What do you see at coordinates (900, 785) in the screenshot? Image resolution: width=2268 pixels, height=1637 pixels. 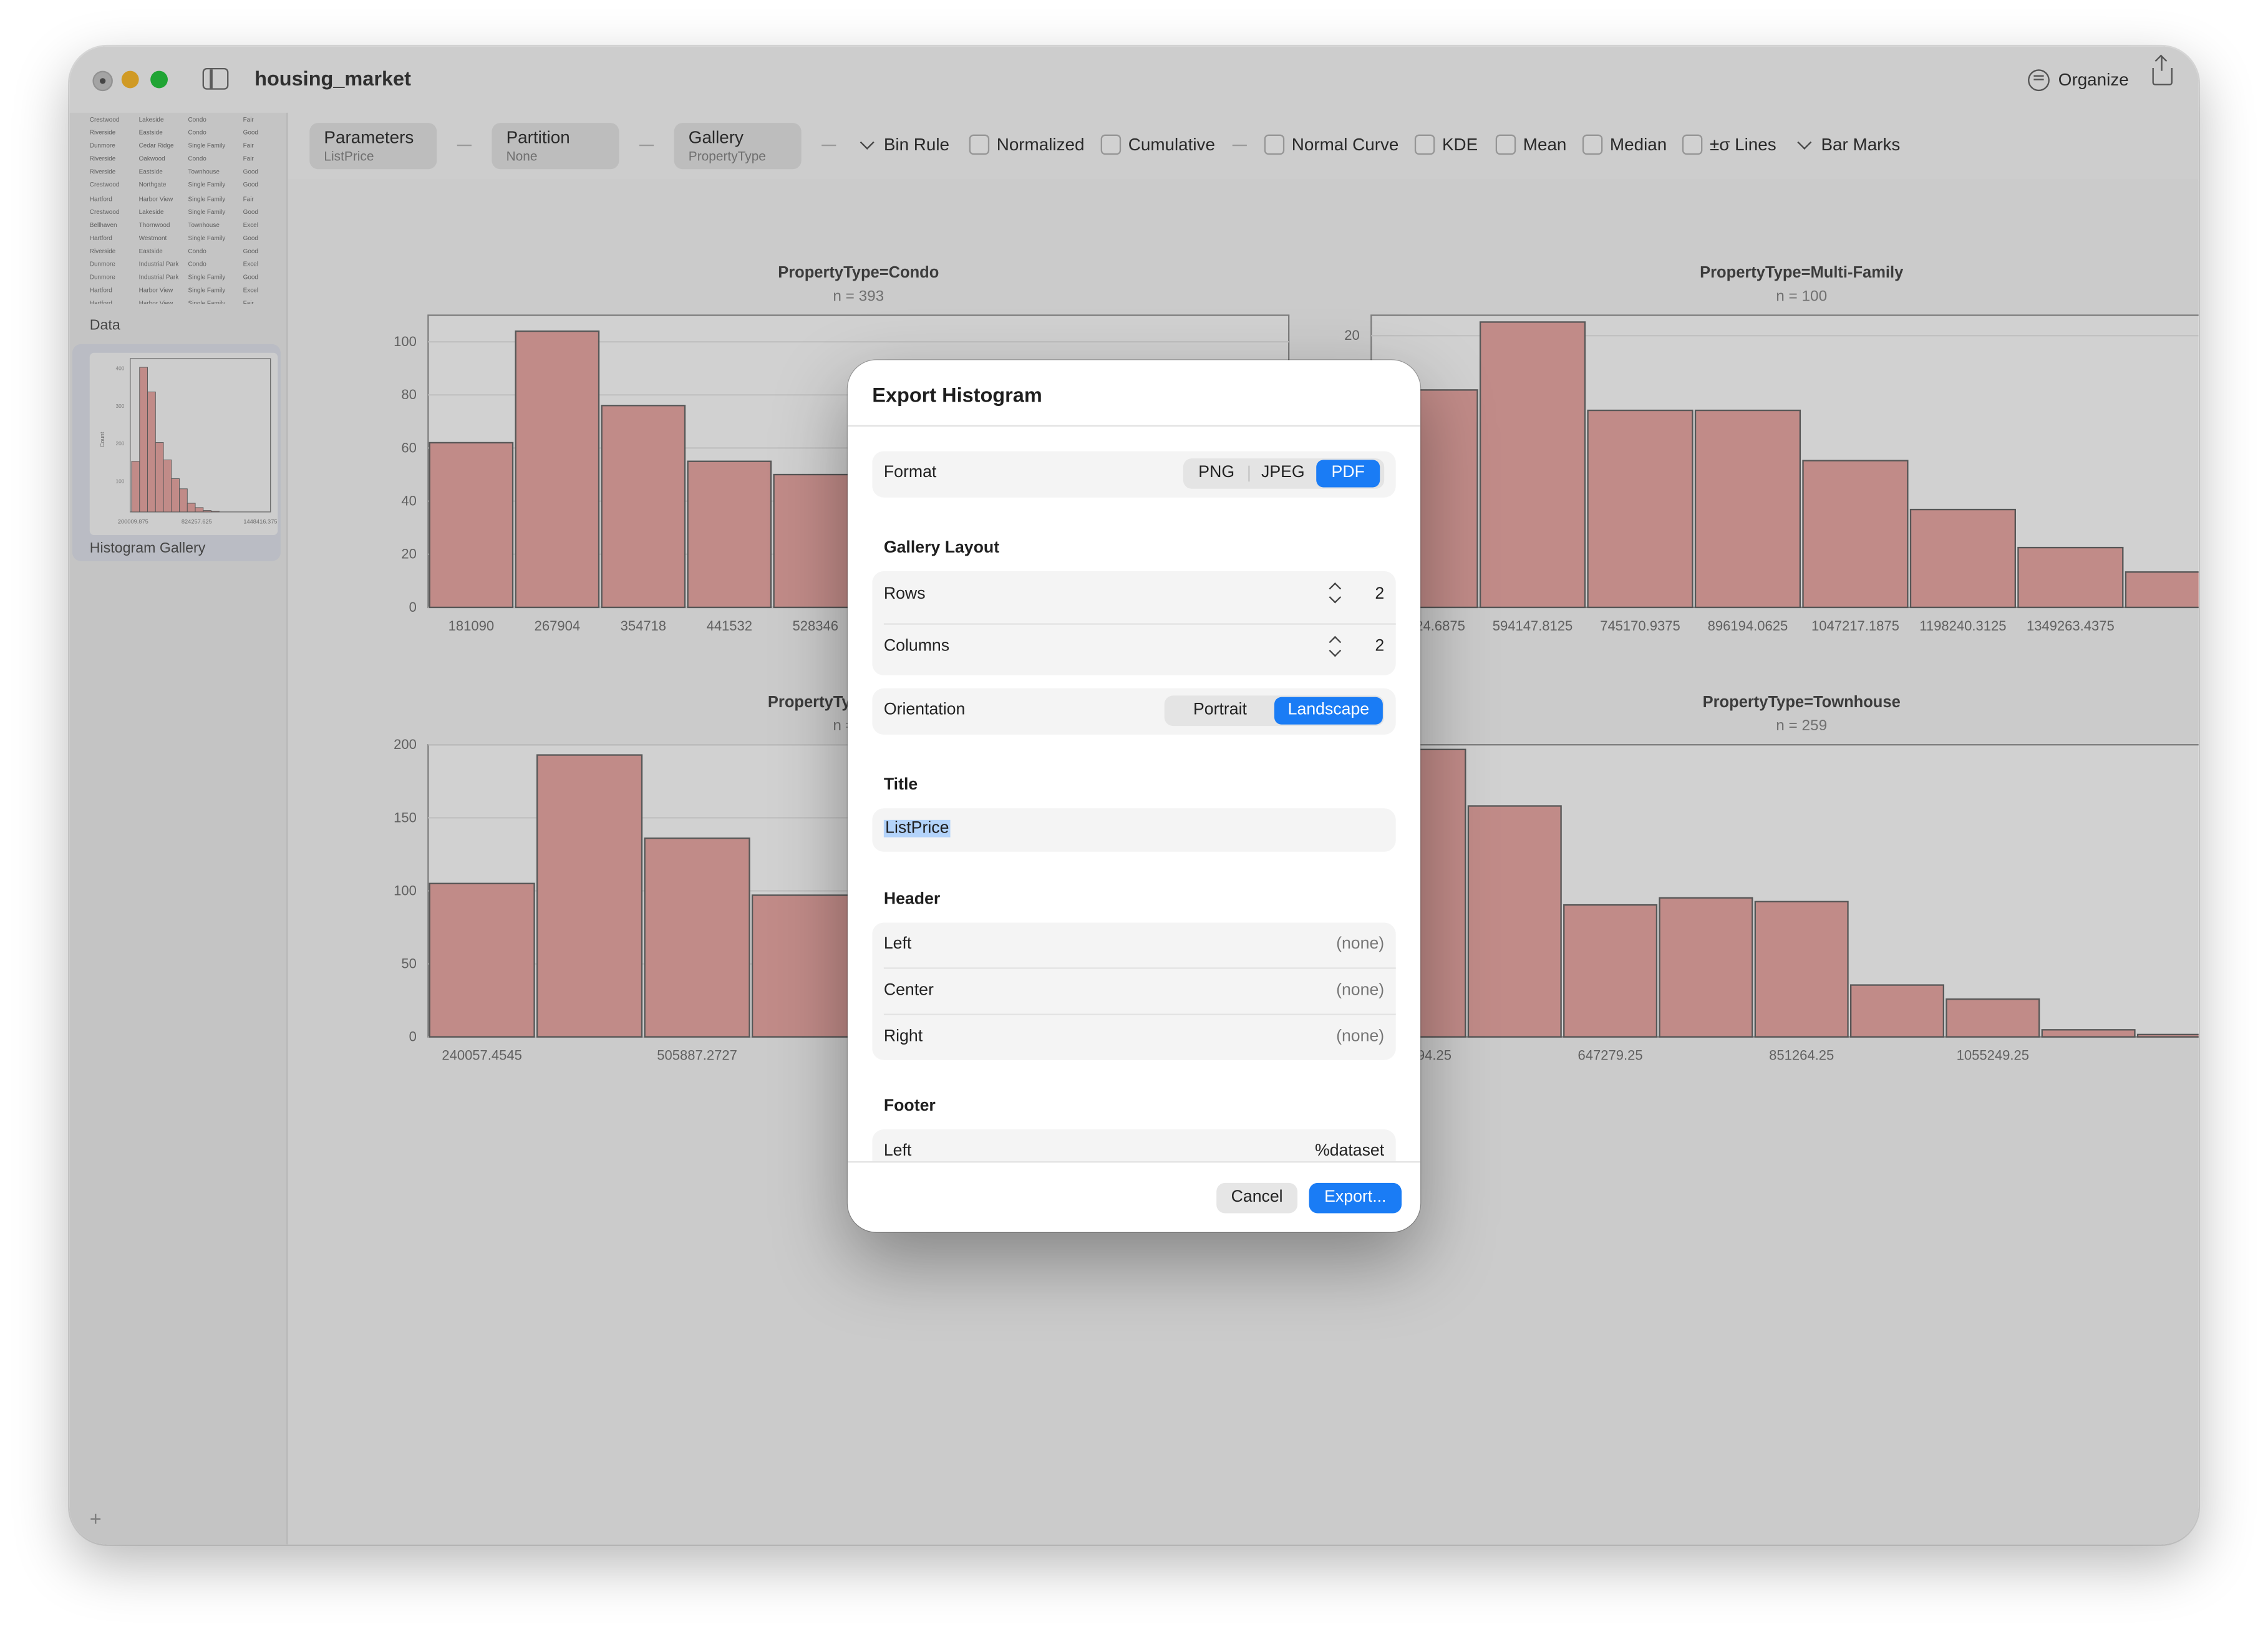 I see `title-heading: Title` at bounding box center [900, 785].